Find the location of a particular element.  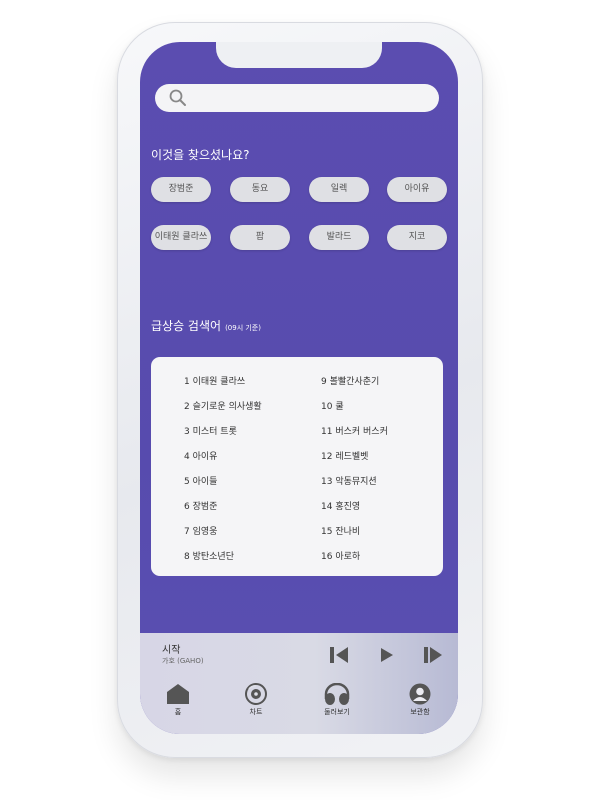

trending-item: 7 임영웅 is located at coordinates (200, 530).